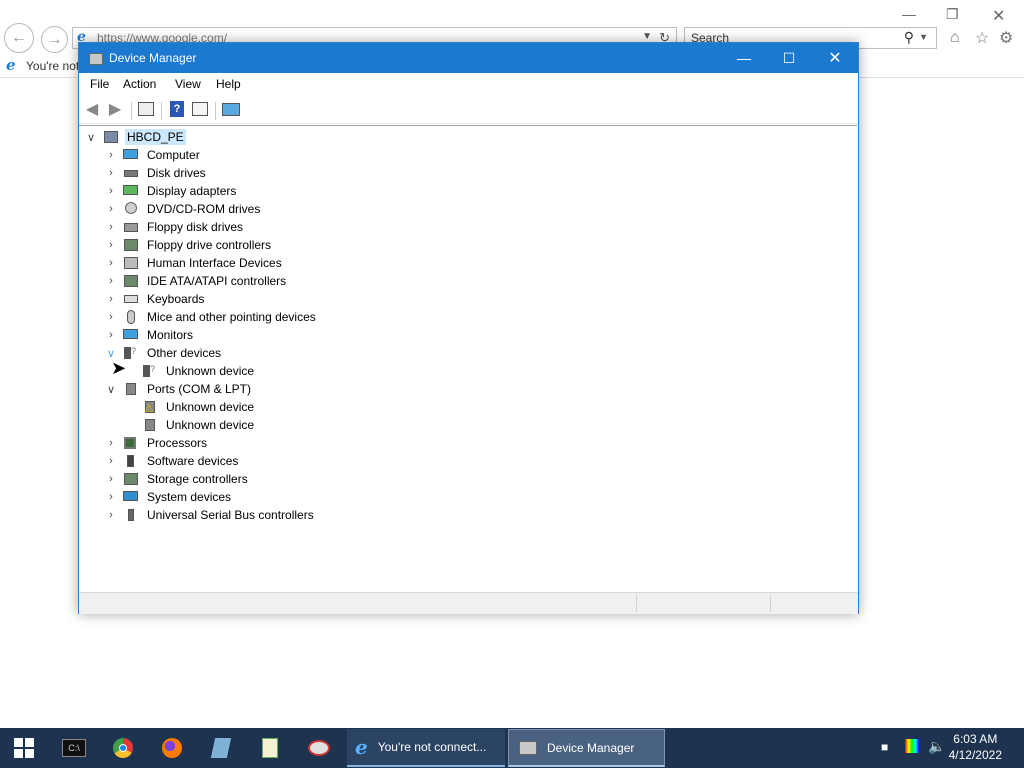  I want to click on firefox-app, so click(172, 748).